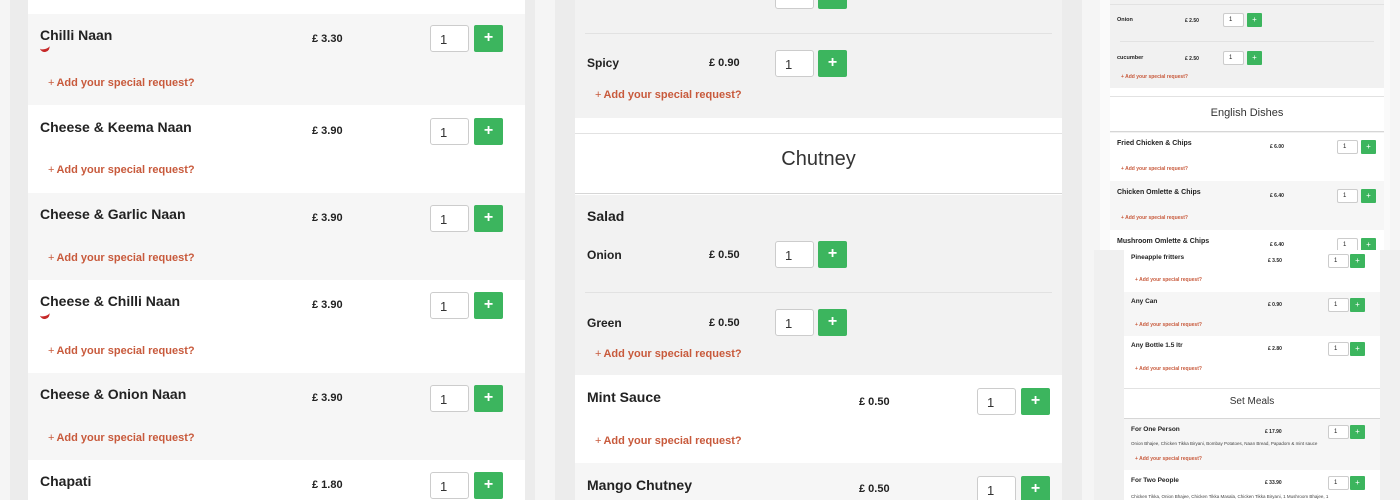  I want to click on item-price: £ 6.40, so click(1277, 245).